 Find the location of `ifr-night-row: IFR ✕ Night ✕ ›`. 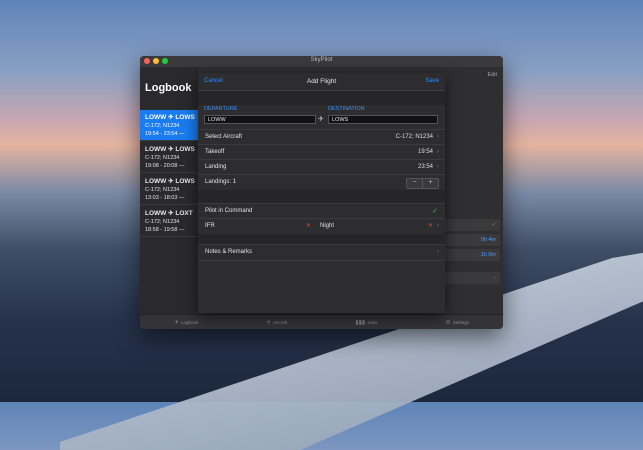

ifr-night-row: IFR ✕ Night ✕ › is located at coordinates (321, 226).